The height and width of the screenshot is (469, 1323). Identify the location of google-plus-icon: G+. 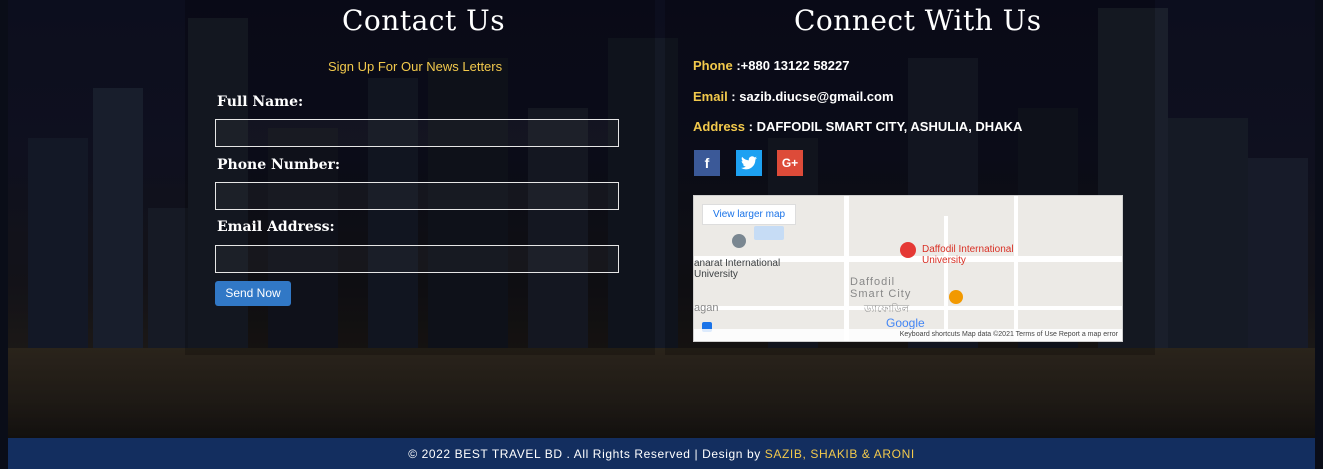
(790, 163).